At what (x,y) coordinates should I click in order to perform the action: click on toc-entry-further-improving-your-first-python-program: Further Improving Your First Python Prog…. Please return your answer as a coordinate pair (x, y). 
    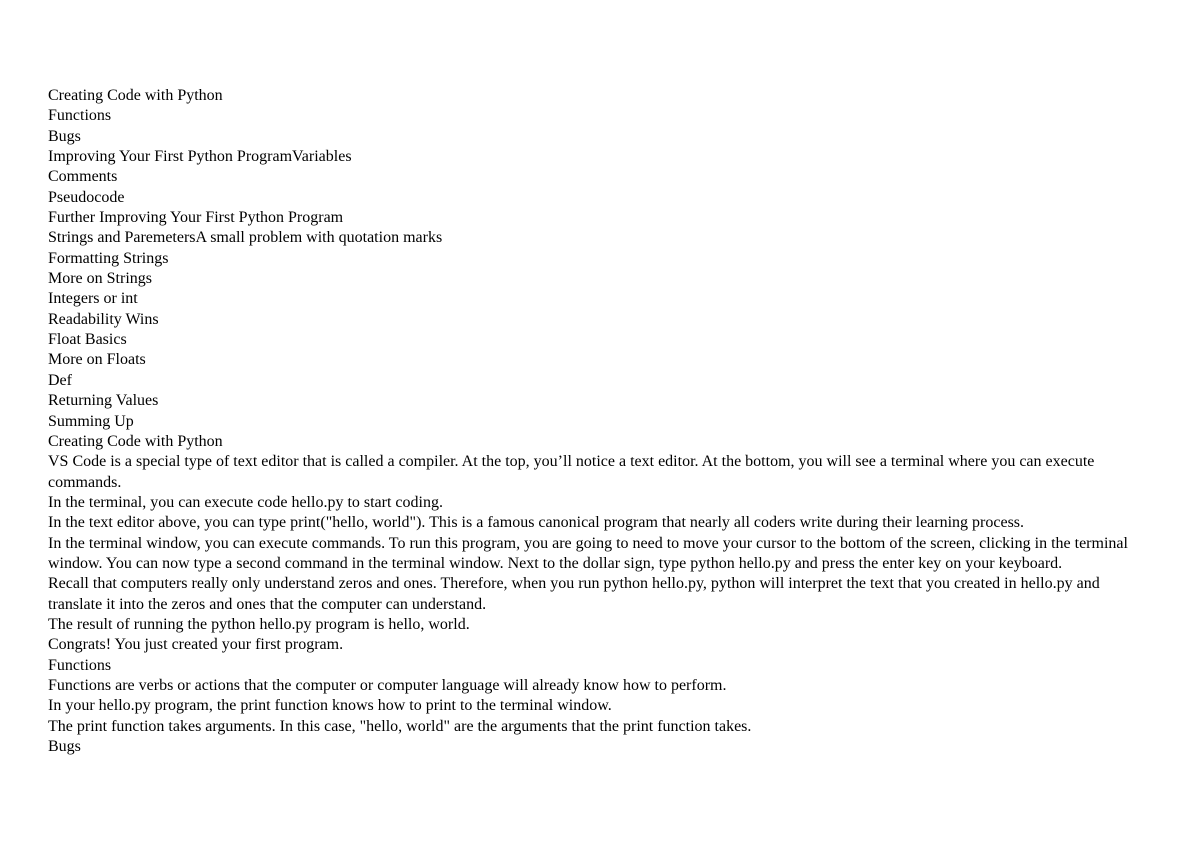
    Looking at the image, I should click on (196, 218).